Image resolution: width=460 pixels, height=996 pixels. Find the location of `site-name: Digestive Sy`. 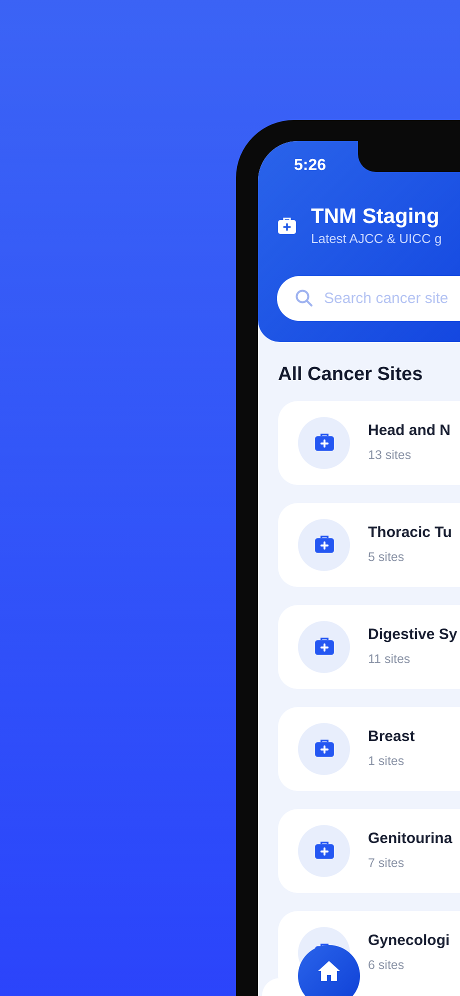

site-name: Digestive Sy is located at coordinates (413, 635).